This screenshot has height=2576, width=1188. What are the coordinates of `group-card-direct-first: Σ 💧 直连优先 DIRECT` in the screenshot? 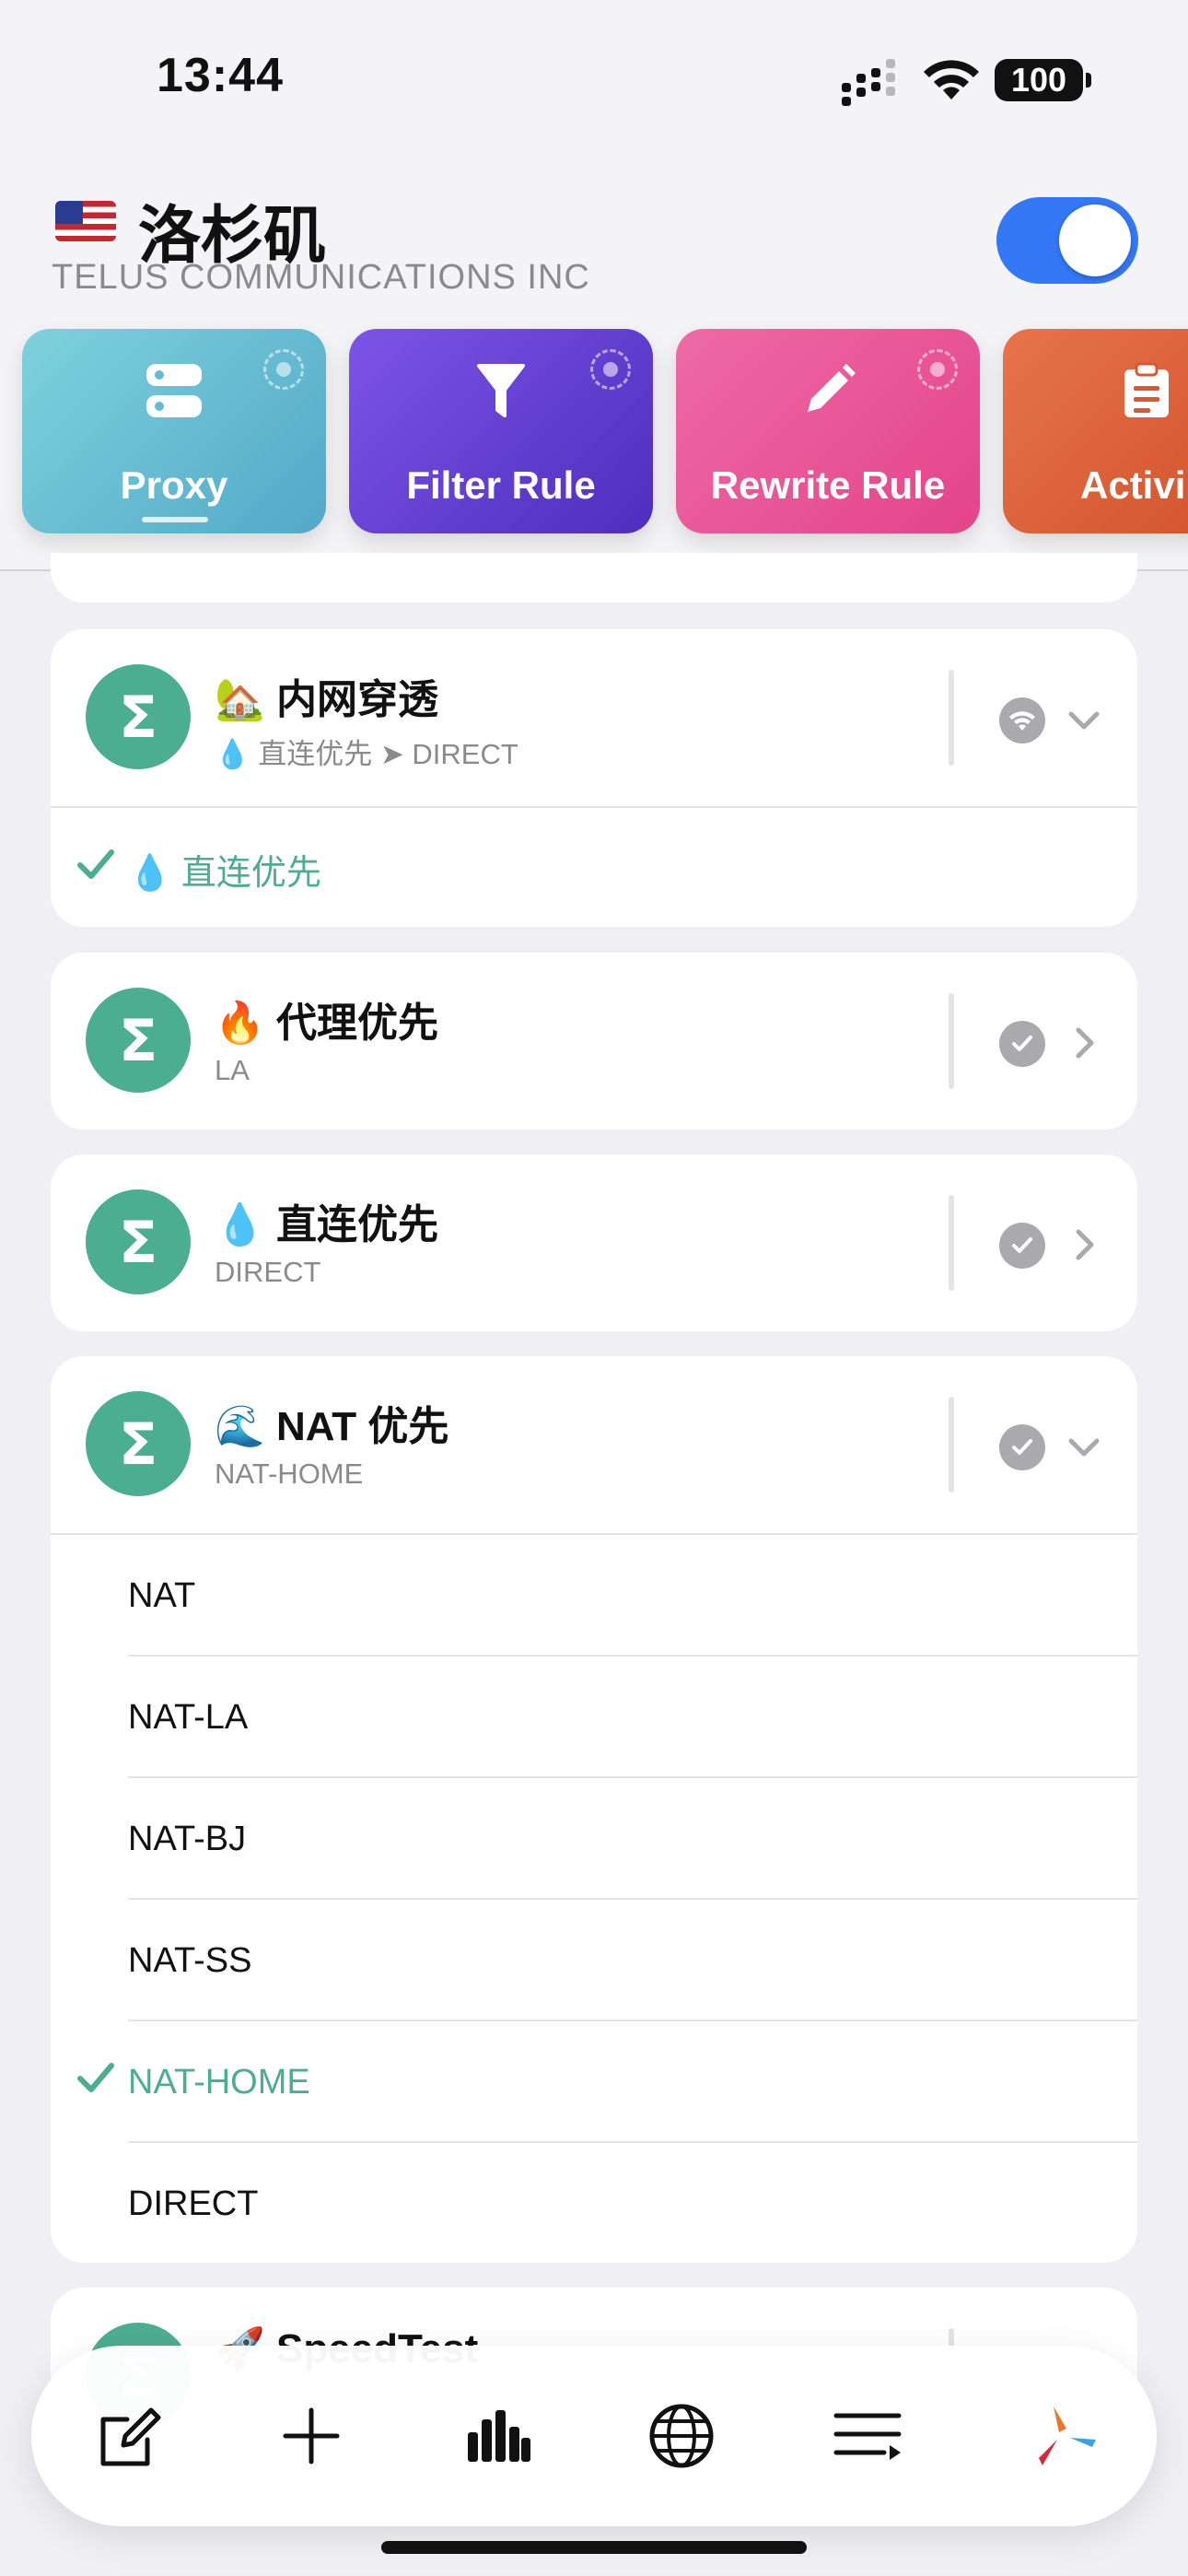 It's located at (594, 1242).